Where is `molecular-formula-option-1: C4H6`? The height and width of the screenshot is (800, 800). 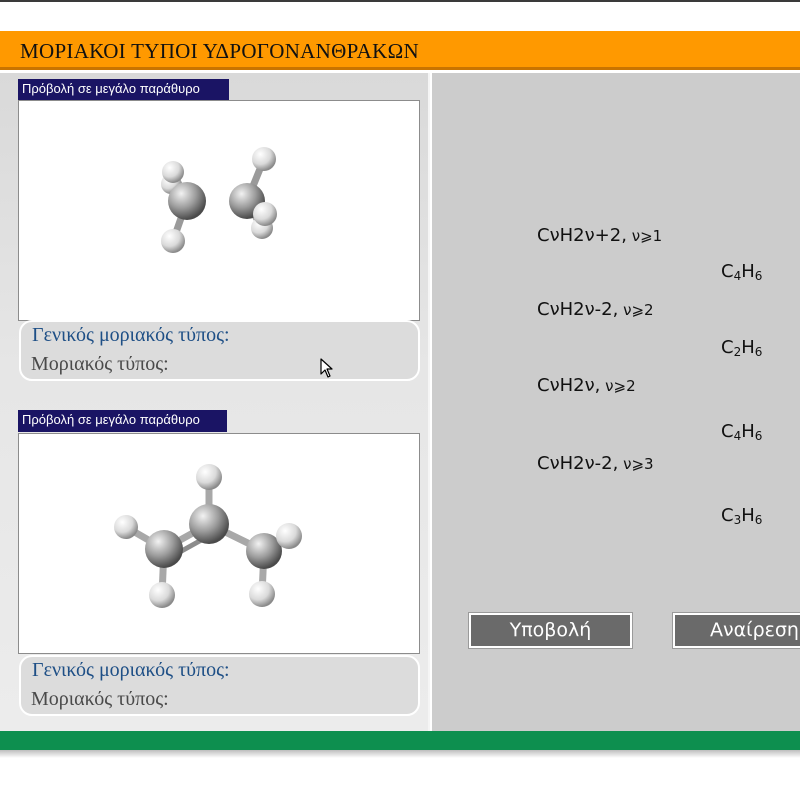
molecular-formula-option-1: C4H6 is located at coordinates (741, 272).